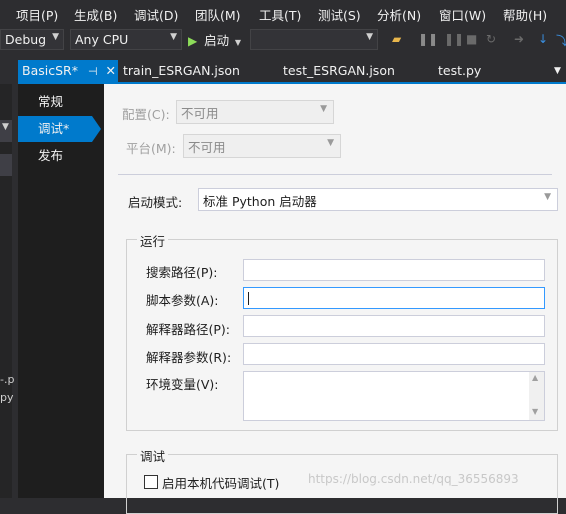  Describe the element at coordinates (217, 40) in the screenshot. I see `start-label: 启动` at that location.